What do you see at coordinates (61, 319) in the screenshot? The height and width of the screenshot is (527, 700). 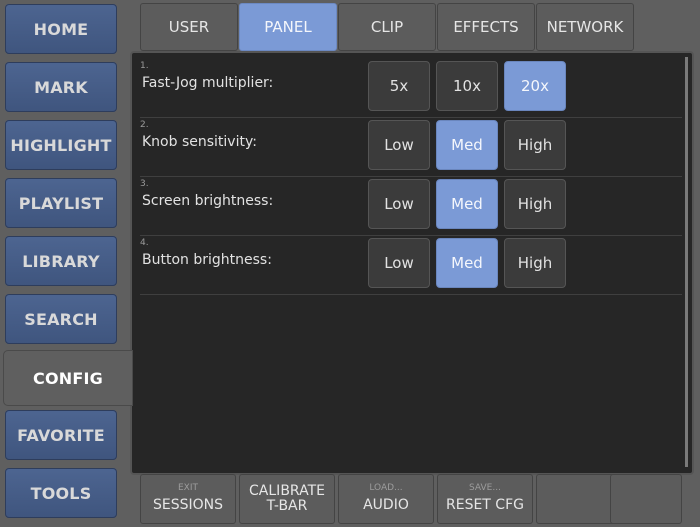 I see `sidebar-item-search: SEARCH` at bounding box center [61, 319].